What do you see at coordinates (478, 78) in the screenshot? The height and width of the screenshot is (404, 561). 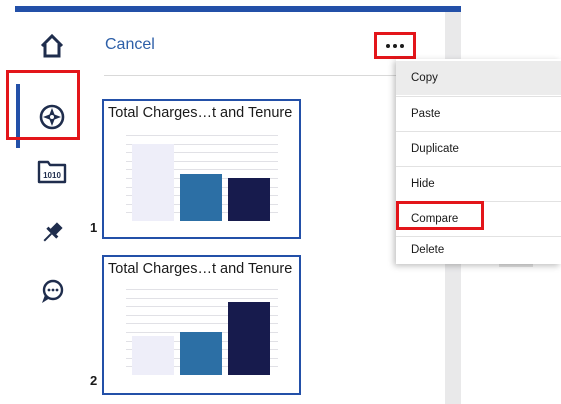 I see `menu-item-copy: Copy` at bounding box center [478, 78].